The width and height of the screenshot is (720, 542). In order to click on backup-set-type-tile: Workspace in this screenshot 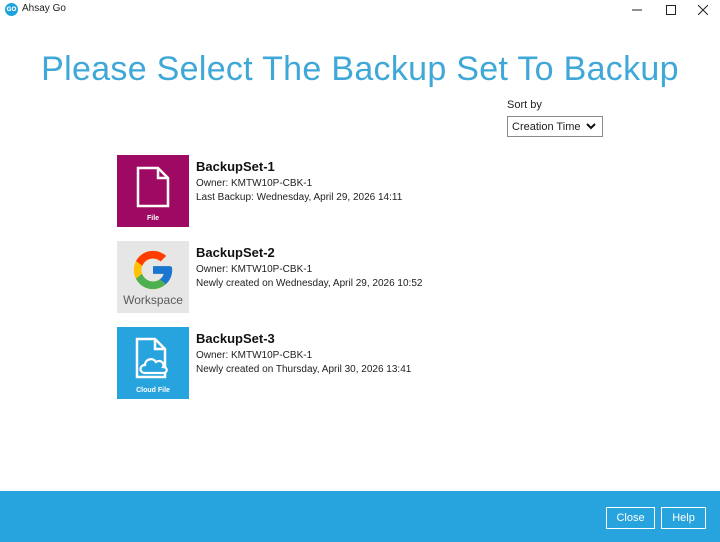, I will do `click(153, 277)`.